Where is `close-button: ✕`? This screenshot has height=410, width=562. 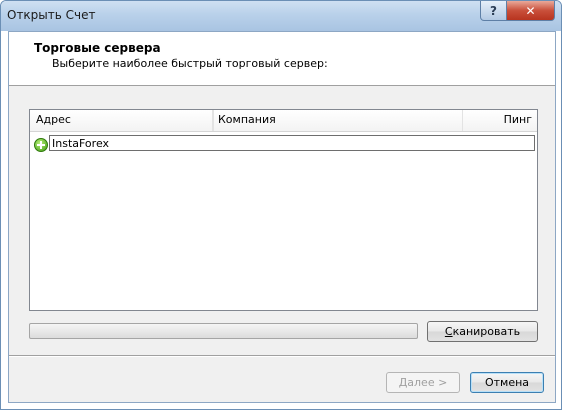
close-button: ✕ is located at coordinates (530, 11).